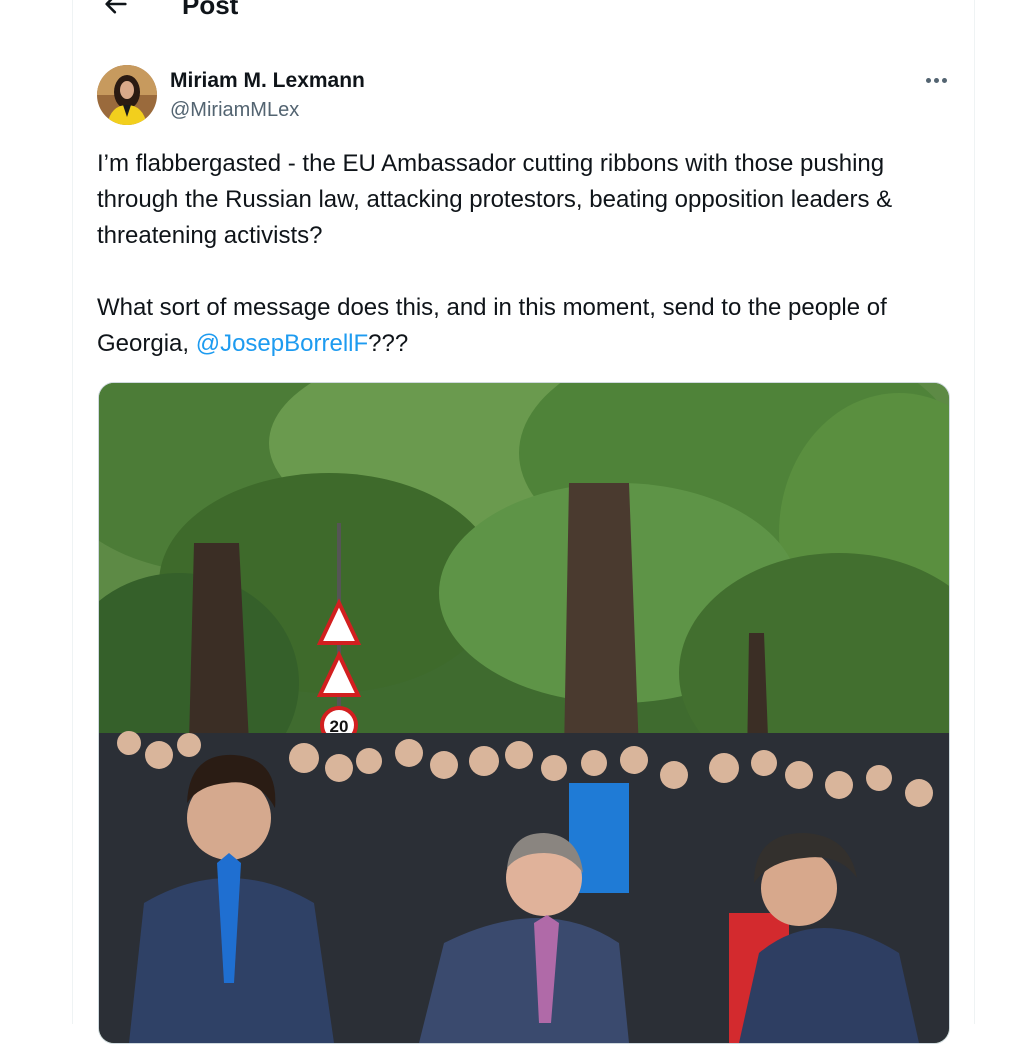 The height and width of the screenshot is (1044, 1015). Describe the element at coordinates (234, 110) in the screenshot. I see `author-handle: @MiriamMLex` at that location.